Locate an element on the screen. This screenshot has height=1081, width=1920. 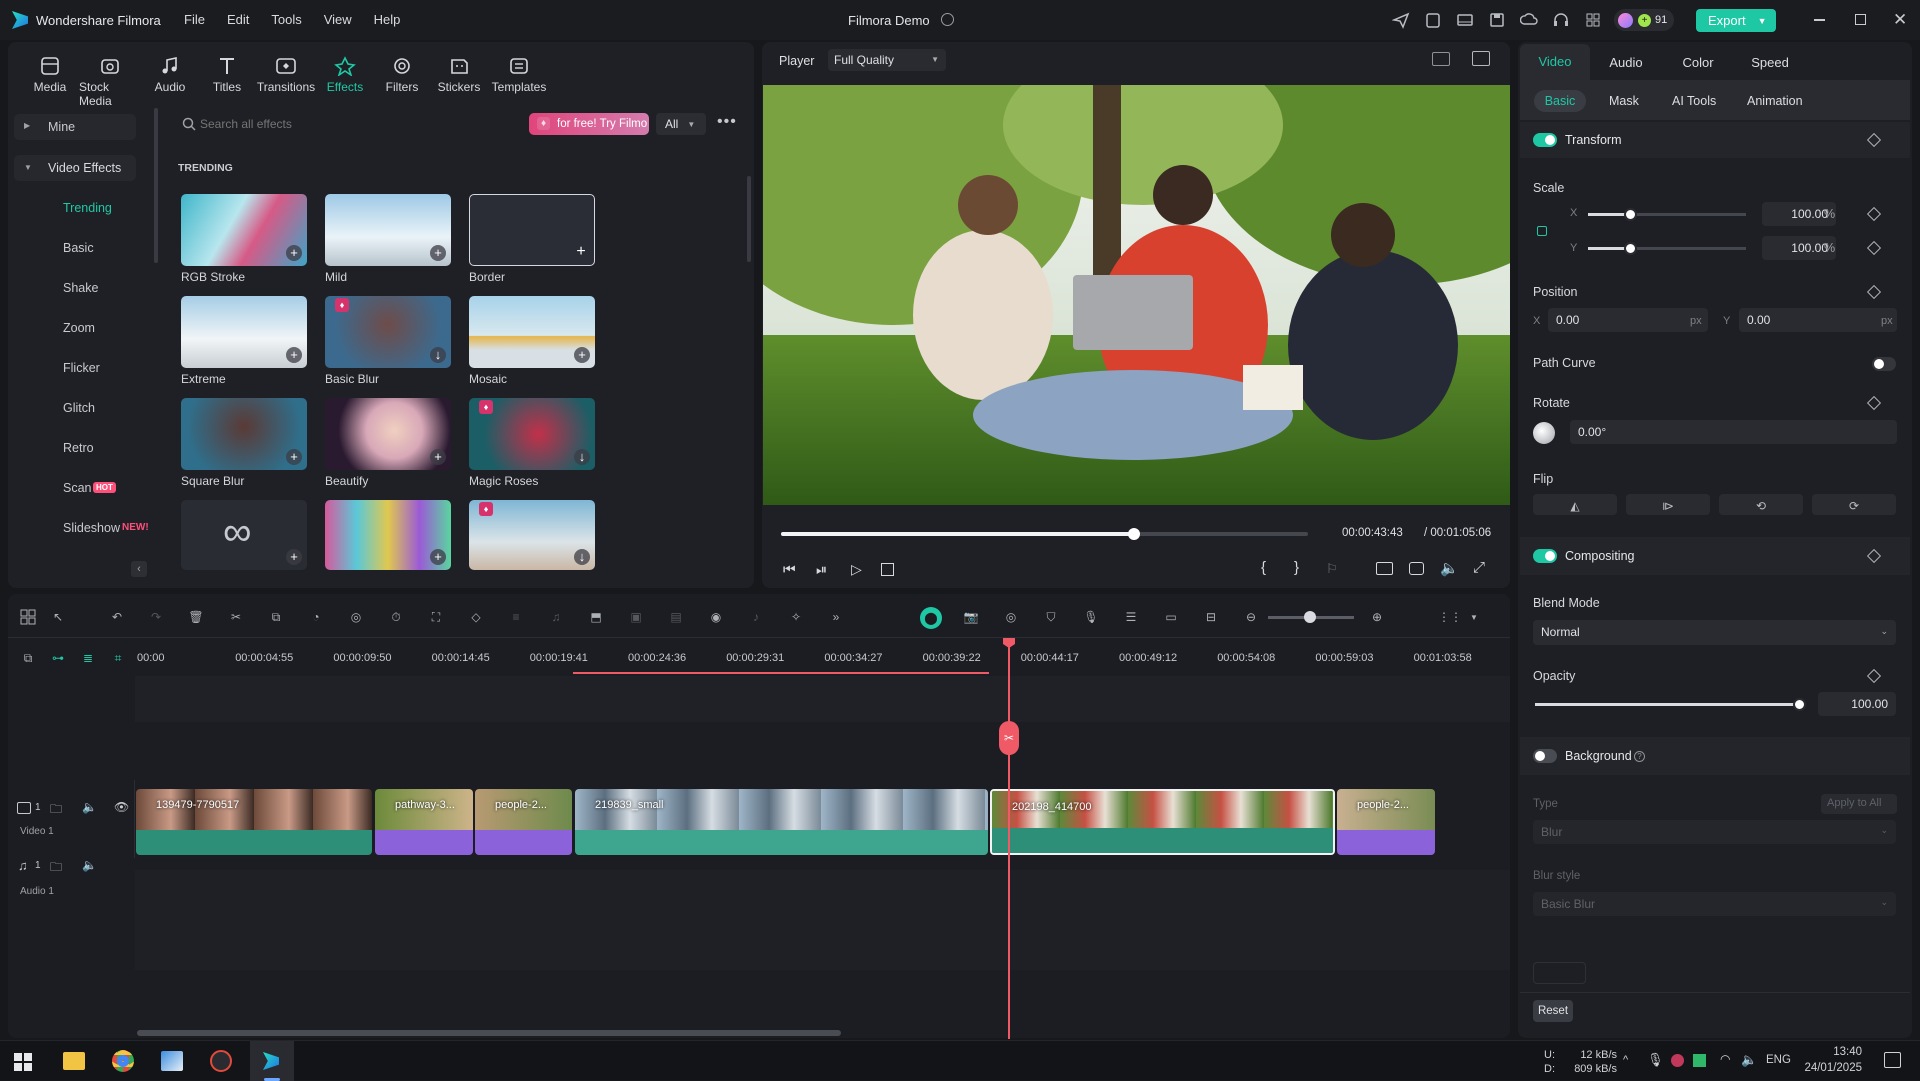
video-clip: 219839_small is located at coordinates (781, 822).